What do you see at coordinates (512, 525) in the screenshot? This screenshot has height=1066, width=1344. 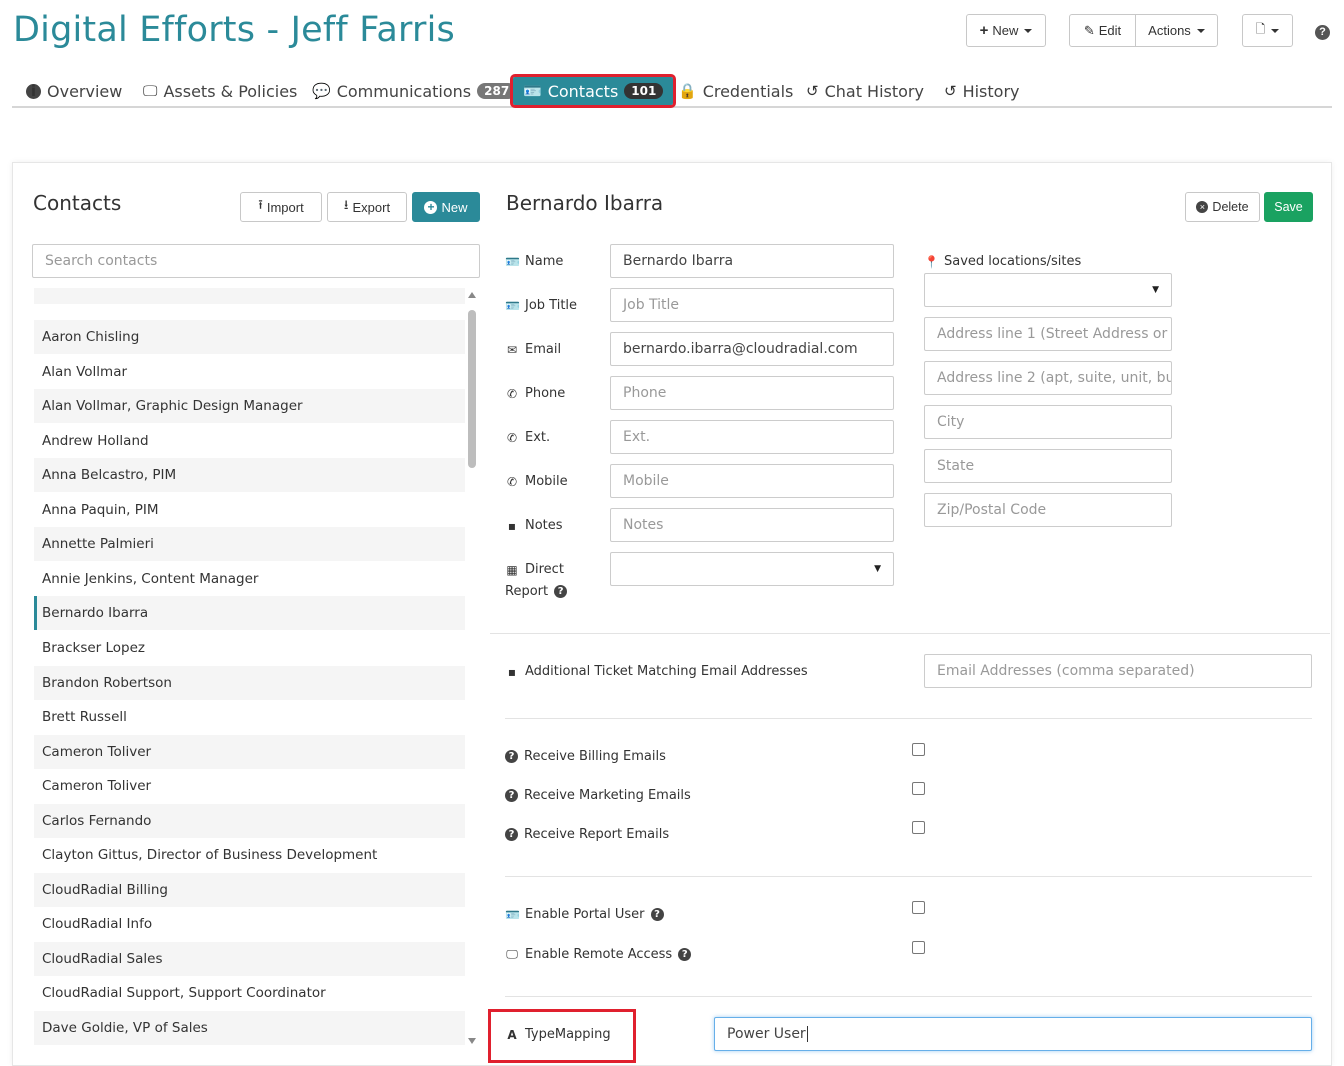 I see `sticky-note-icon: ▪` at bounding box center [512, 525].